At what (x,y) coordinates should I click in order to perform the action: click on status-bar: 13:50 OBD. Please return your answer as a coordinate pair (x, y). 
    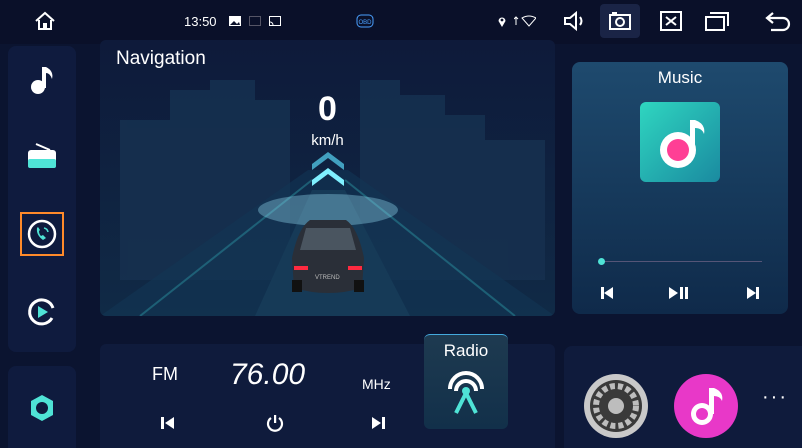
    Looking at the image, I should click on (401, 22).